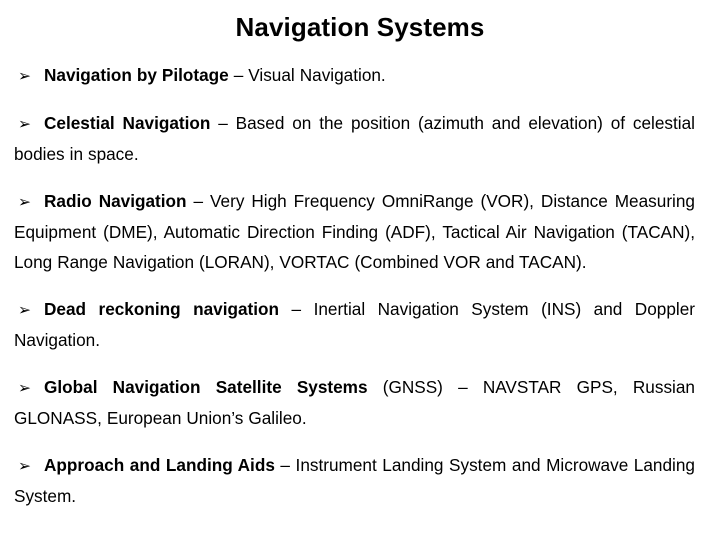 Image resolution: width=720 pixels, height=540 pixels. I want to click on list-item-lead: Celestial Navigation, so click(127, 123).